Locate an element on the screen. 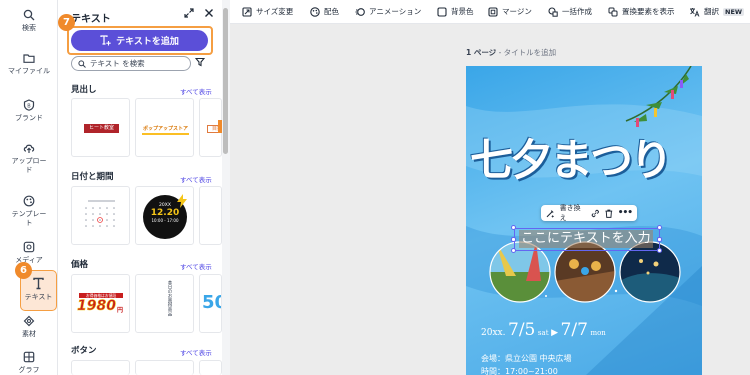 The width and height of the screenshot is (750, 375). rail-label: 検索 is located at coordinates (29, 28).